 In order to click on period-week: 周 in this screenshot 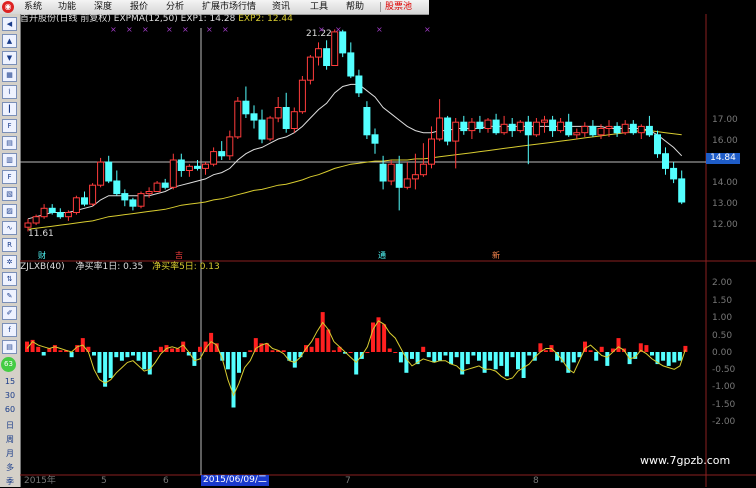, I will do `click(10, 439)`.